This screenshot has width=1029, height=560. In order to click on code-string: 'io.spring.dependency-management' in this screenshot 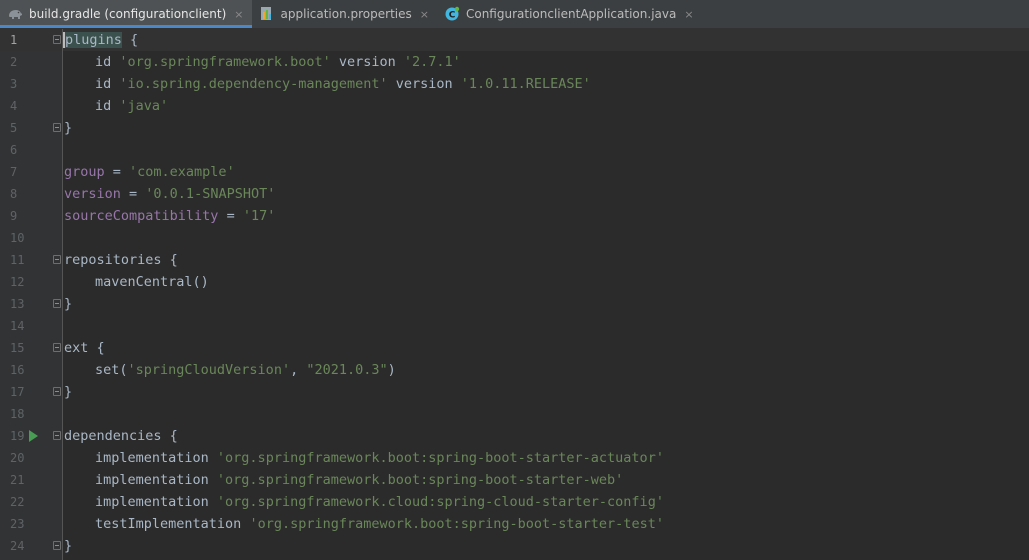, I will do `click(253, 84)`.